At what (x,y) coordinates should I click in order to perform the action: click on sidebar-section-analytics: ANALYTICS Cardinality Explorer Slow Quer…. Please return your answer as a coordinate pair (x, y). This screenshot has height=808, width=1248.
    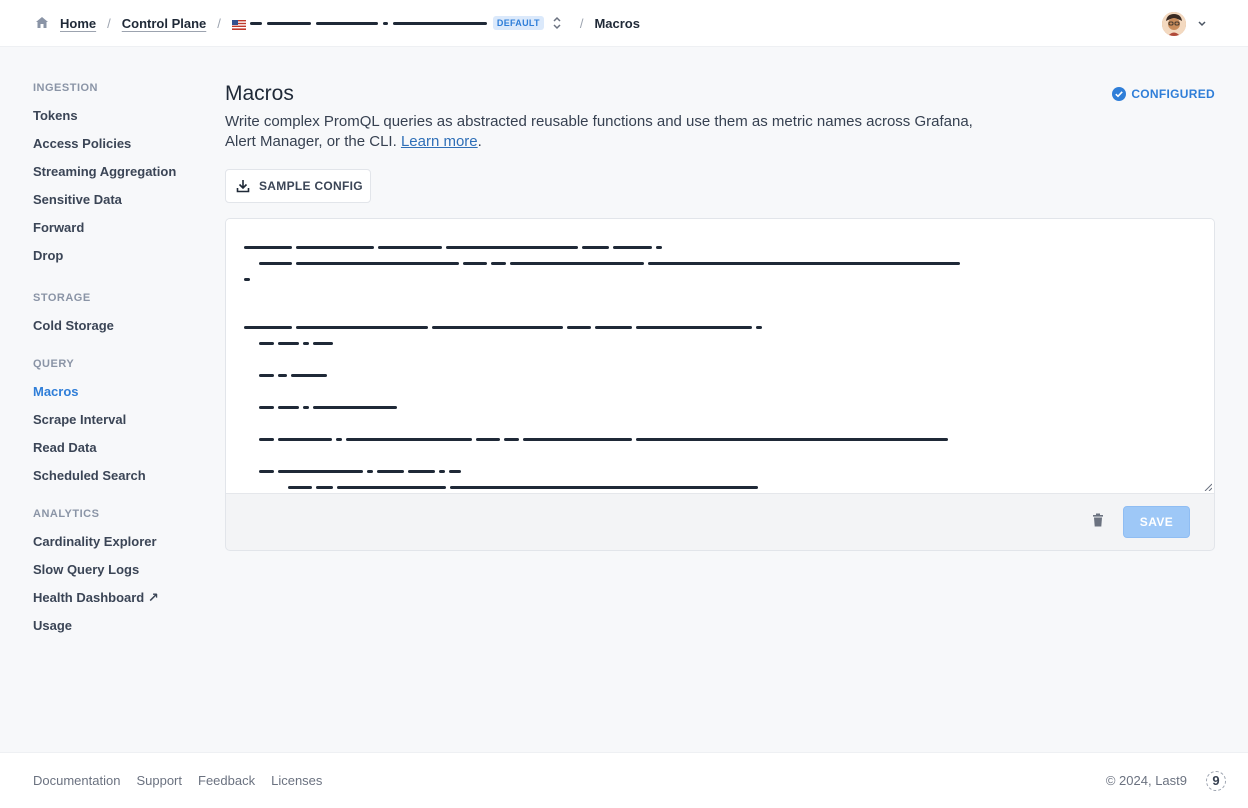
    Looking at the image, I should click on (118, 573).